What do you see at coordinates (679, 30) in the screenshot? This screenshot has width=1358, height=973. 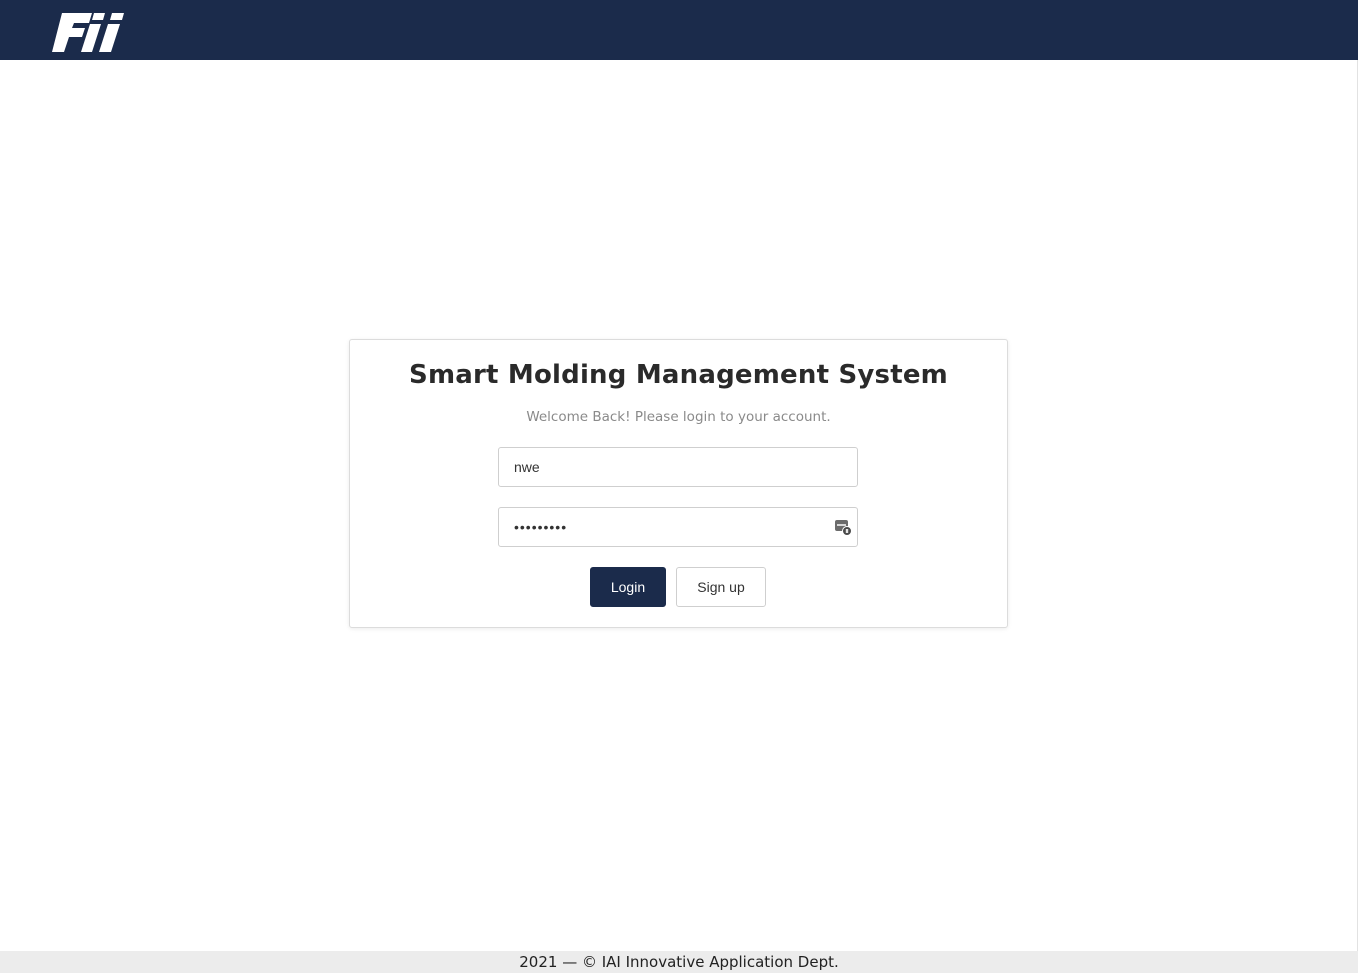 I see `top-navbar` at bounding box center [679, 30].